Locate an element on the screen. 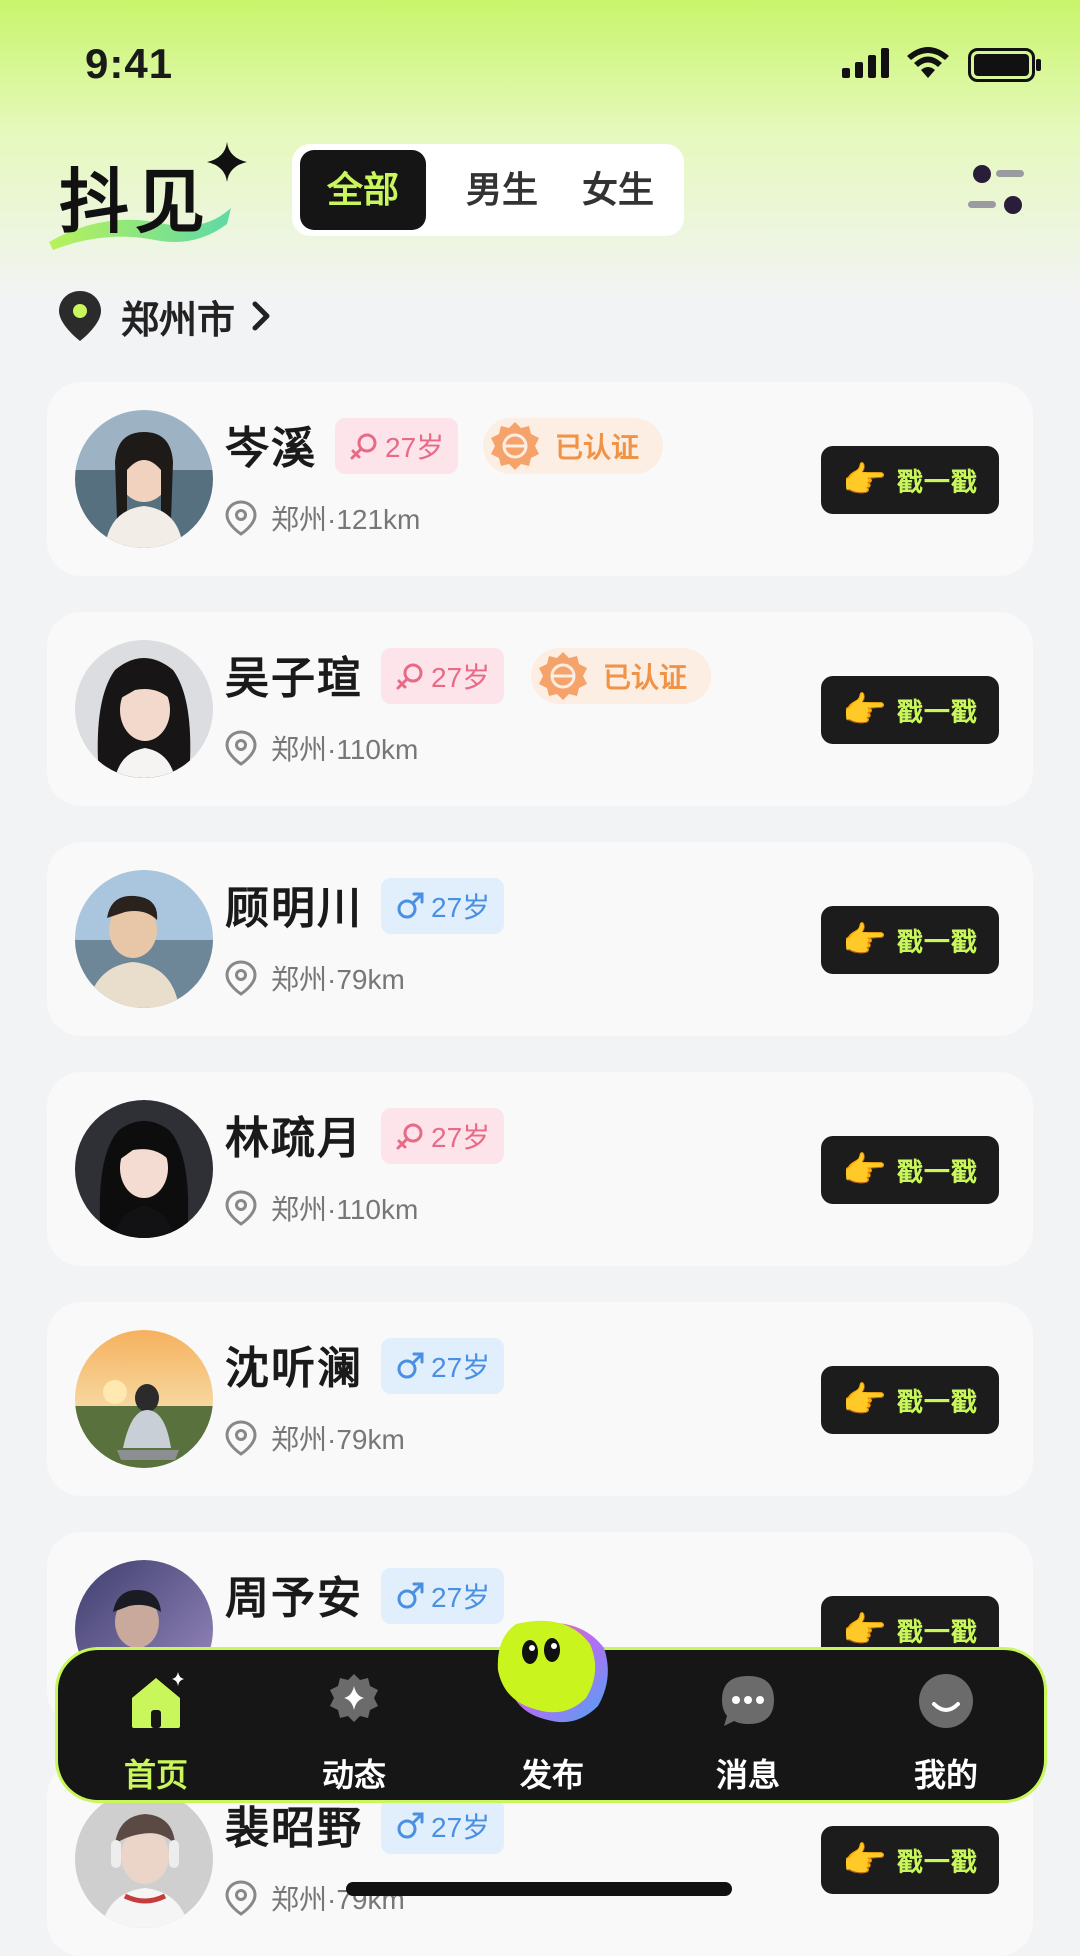 The image size is (1080, 1956). user-name: 周予安 is located at coordinates (294, 1598).